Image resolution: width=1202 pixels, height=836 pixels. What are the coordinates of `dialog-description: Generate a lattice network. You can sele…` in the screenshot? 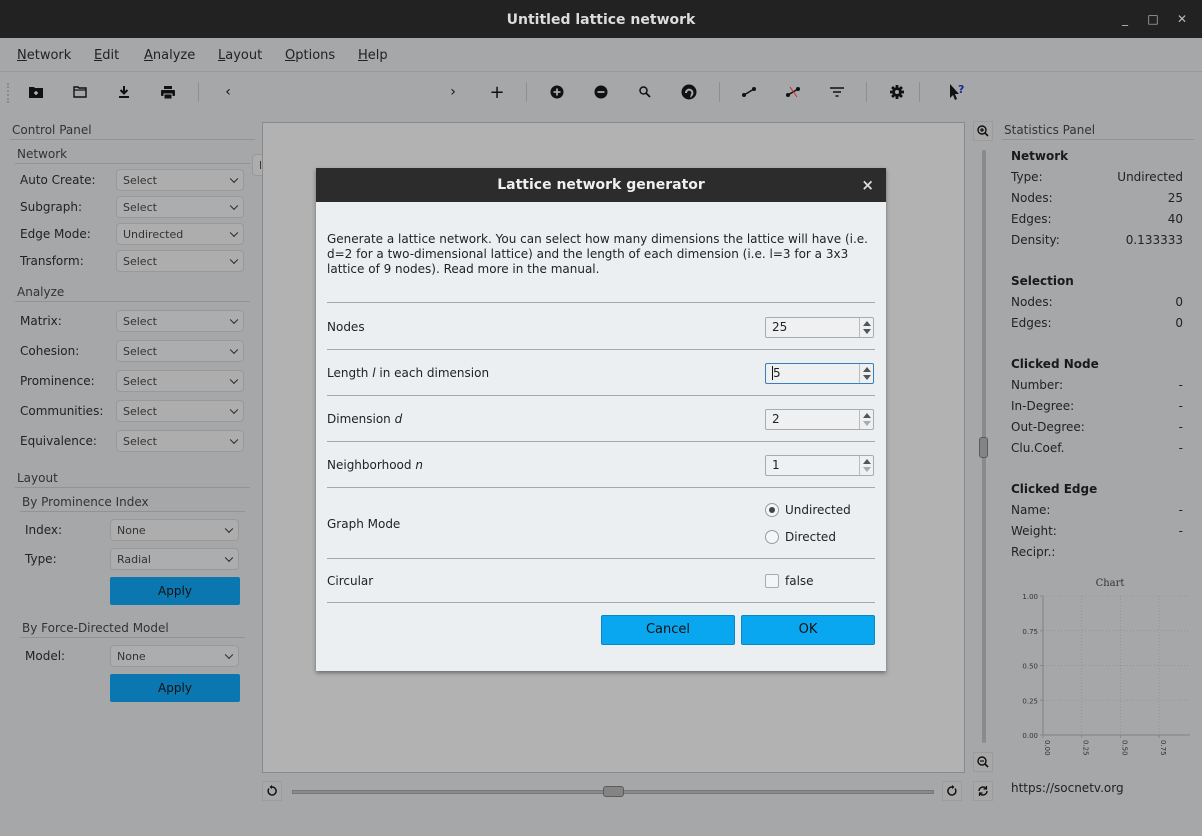 It's located at (597, 254).